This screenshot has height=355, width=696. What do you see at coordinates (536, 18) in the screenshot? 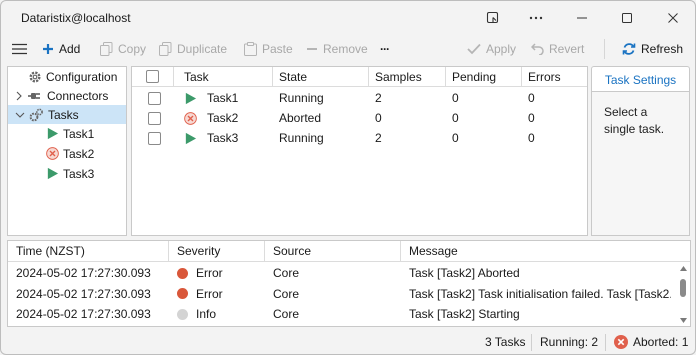
I see `window-more-button` at bounding box center [536, 18].